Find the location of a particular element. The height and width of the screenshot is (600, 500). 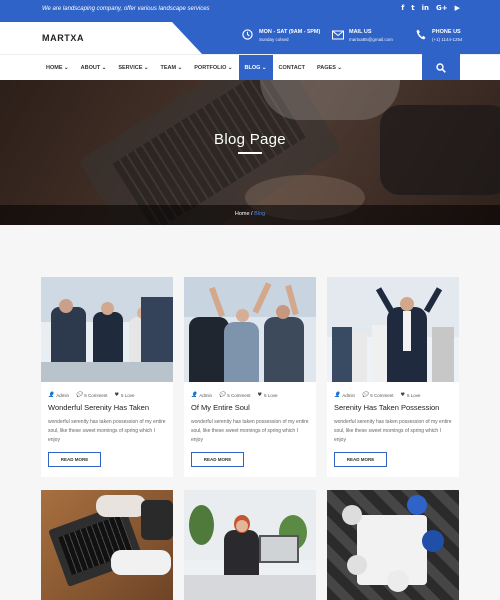

mail-info: MAIL US martxa85@gmail.com is located at coordinates (362, 36).